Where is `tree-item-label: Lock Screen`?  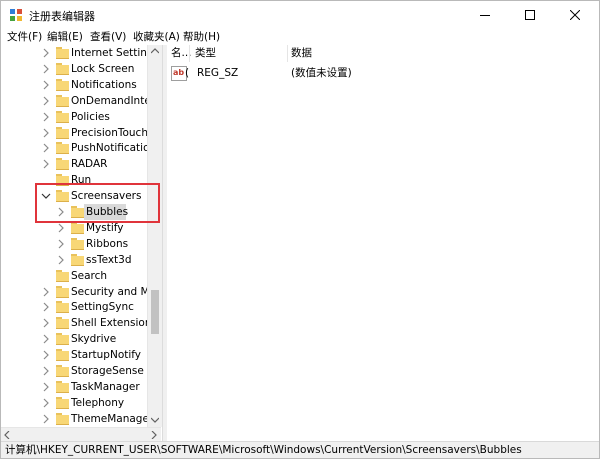 tree-item-label: Lock Screen is located at coordinates (103, 68).